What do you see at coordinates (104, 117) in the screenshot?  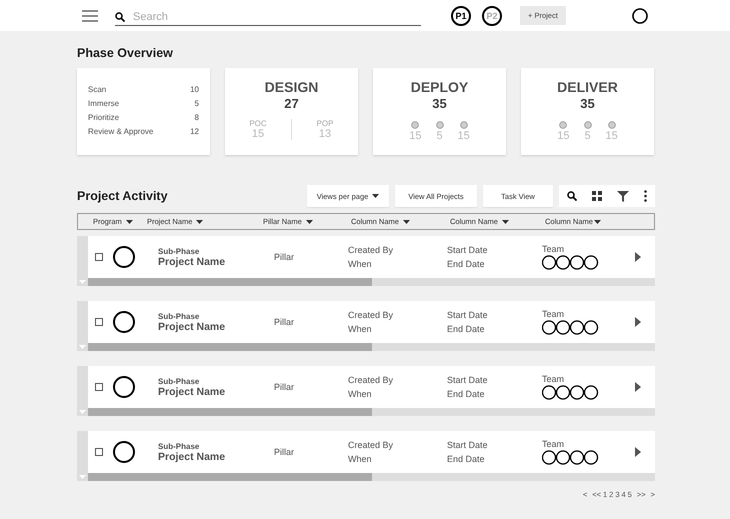 I see `phase-label: Prioritize` at bounding box center [104, 117].